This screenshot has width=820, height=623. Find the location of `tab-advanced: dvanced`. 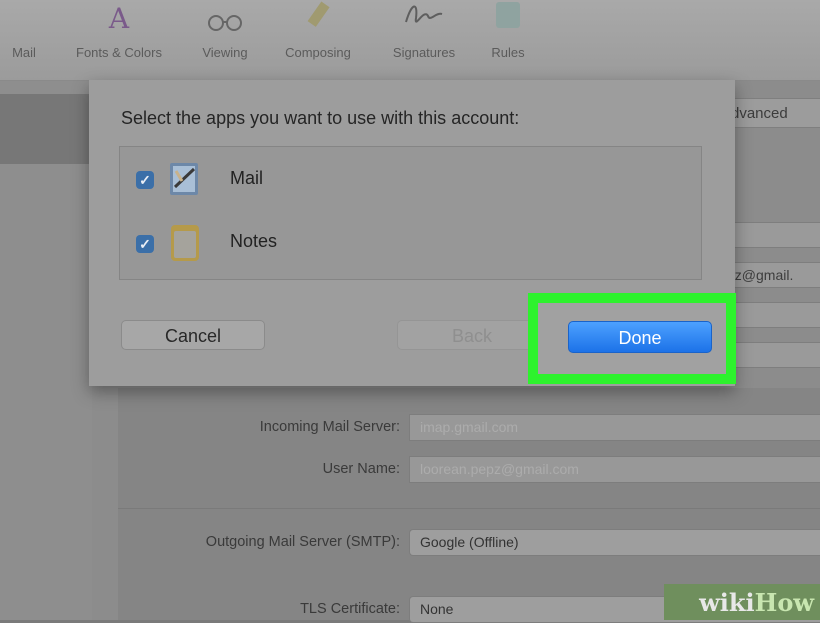

tab-advanced: dvanced is located at coordinates (772, 113).